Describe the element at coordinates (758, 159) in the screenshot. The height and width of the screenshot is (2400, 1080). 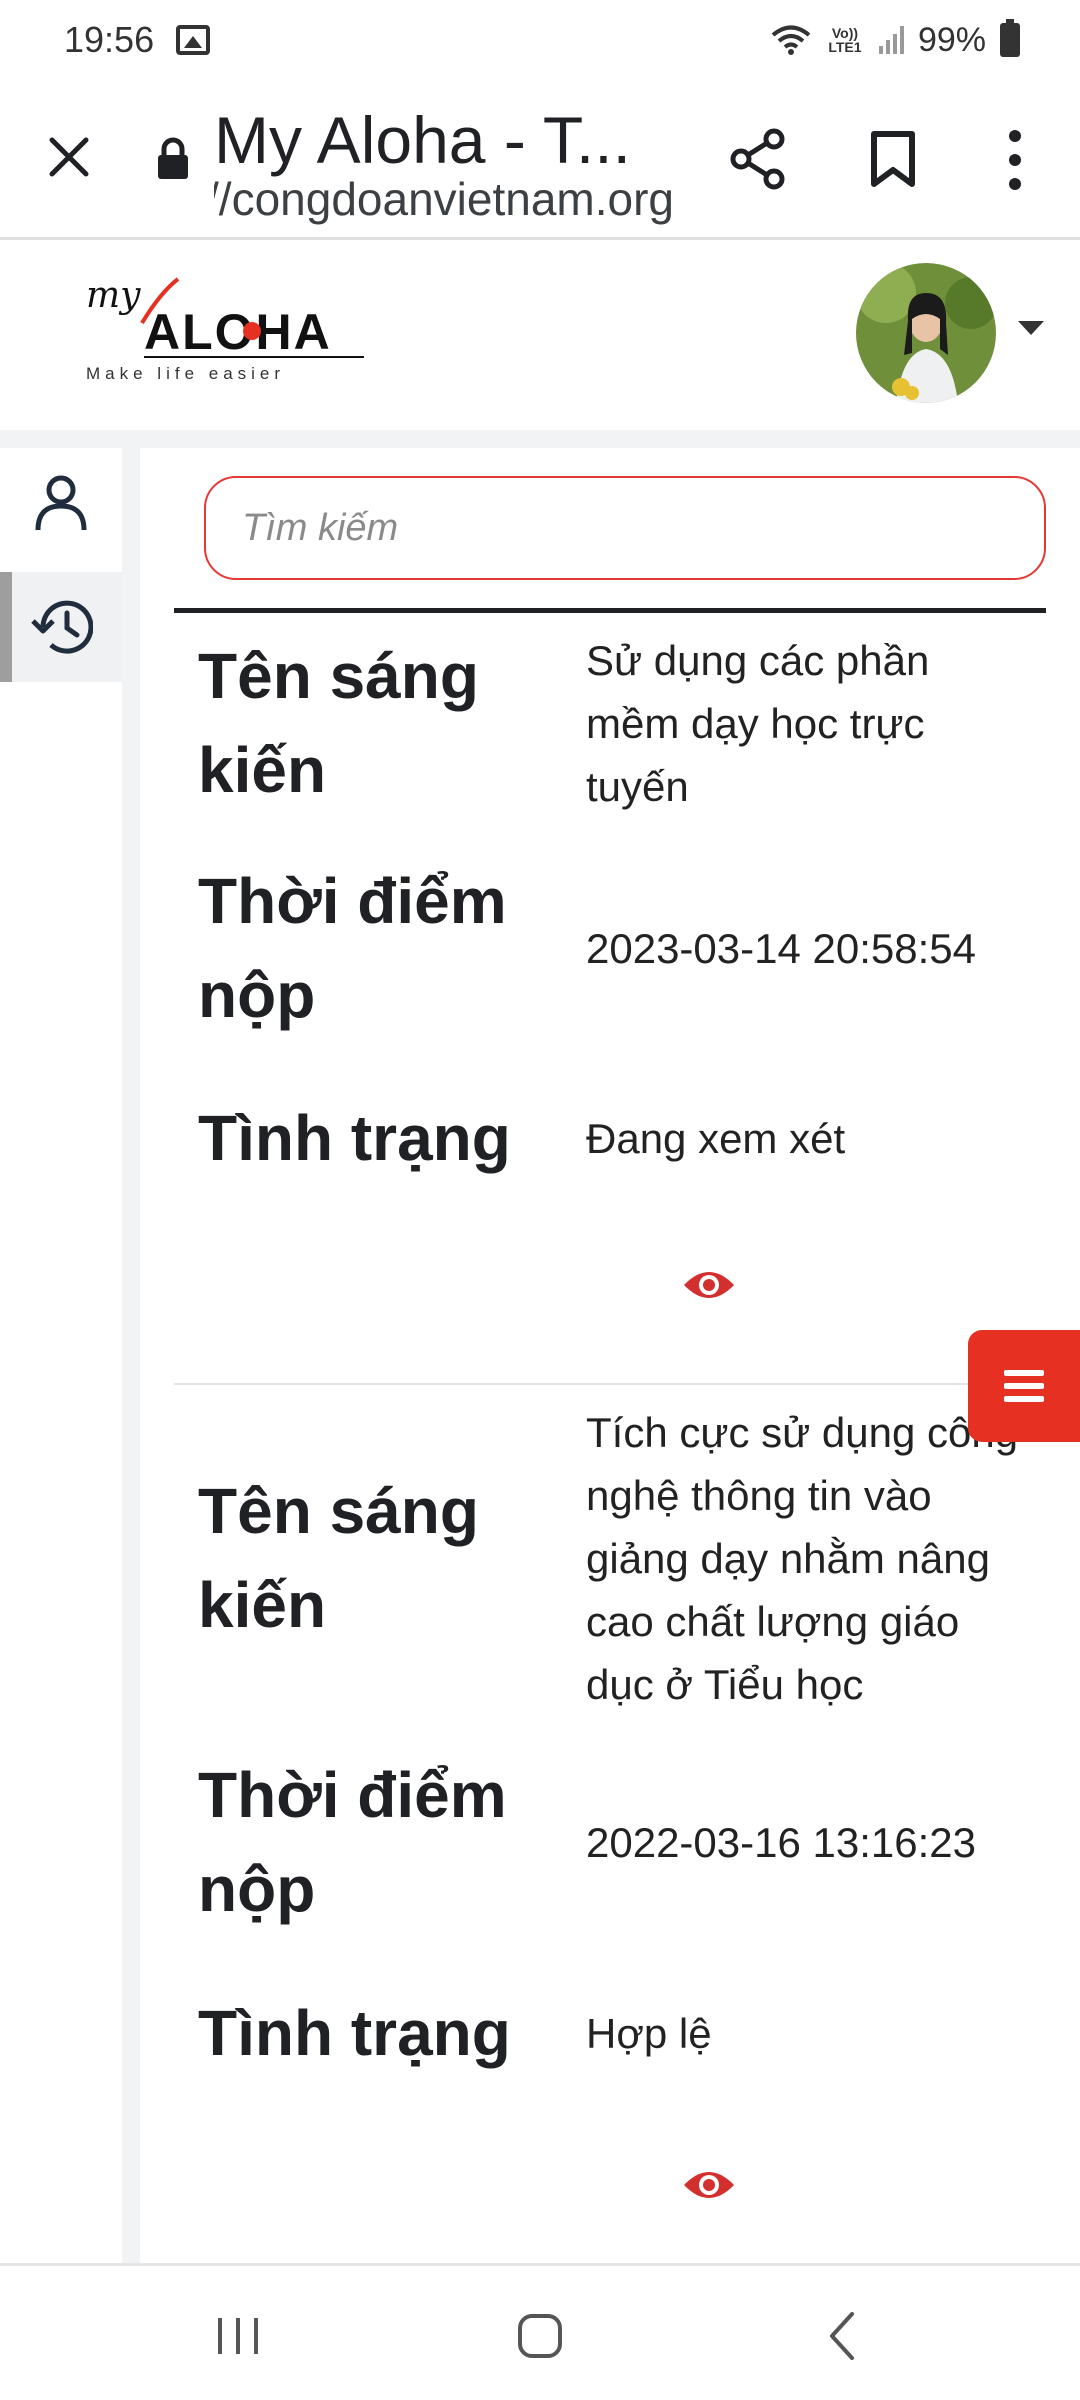
I see `share-icon` at that location.